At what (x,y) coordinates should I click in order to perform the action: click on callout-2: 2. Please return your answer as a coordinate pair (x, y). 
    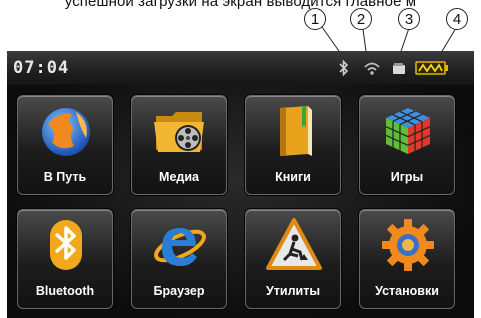
    Looking at the image, I should click on (361, 19).